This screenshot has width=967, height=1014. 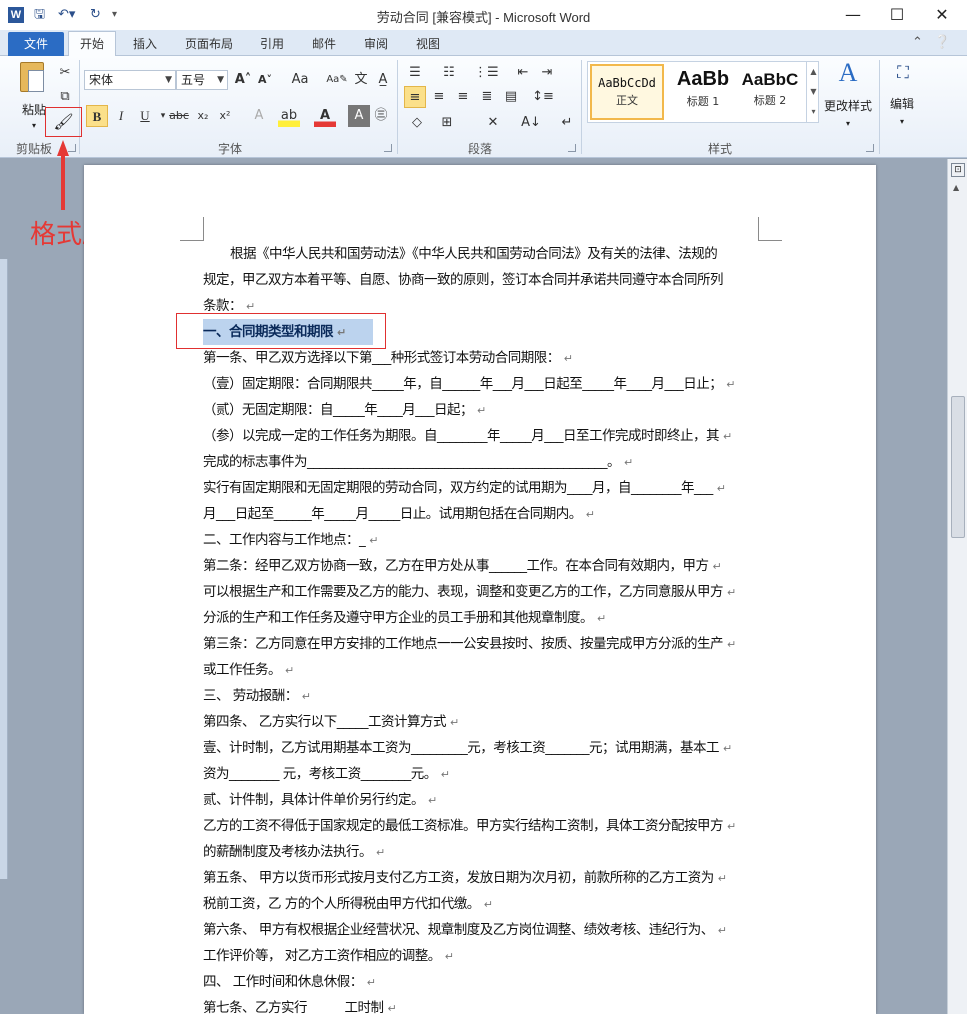 I want to click on maximize-button: ☐, so click(x=897, y=15).